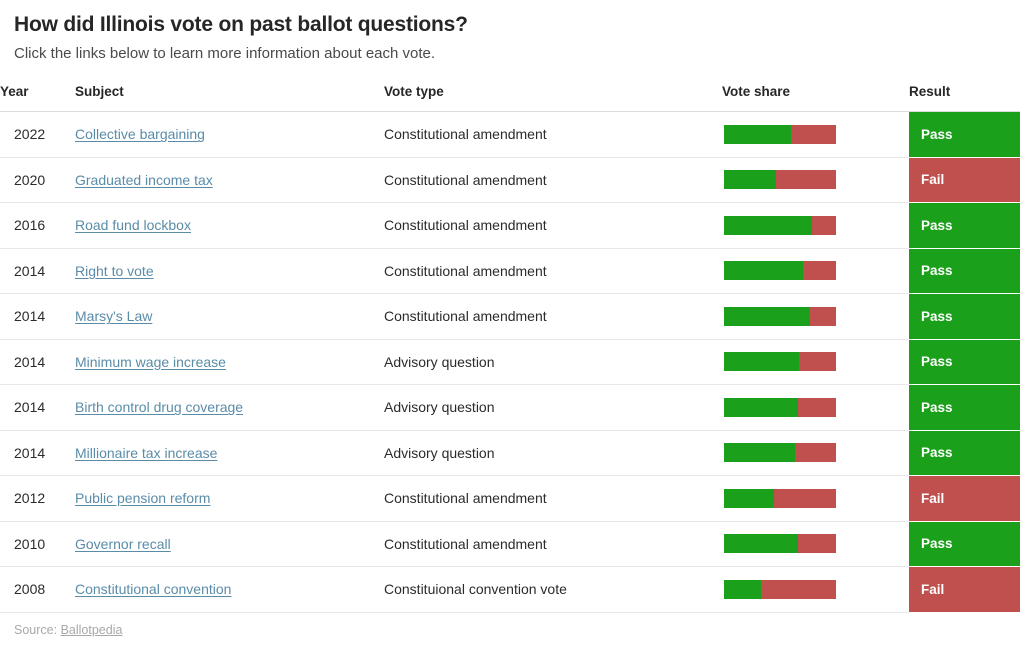 This screenshot has width=1020, height=649. I want to click on subject-link: Minimum wage increase, so click(150, 362).